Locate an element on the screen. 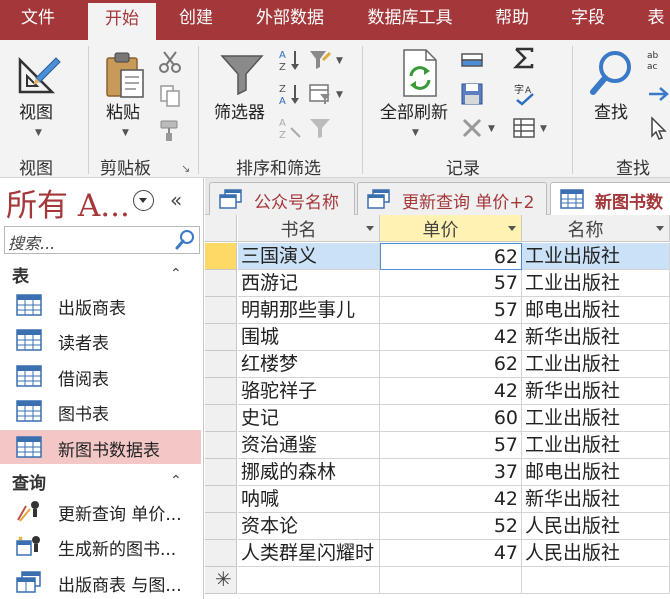 This screenshot has height=599, width=670. view-button: 视图 is located at coordinates (36, 110).